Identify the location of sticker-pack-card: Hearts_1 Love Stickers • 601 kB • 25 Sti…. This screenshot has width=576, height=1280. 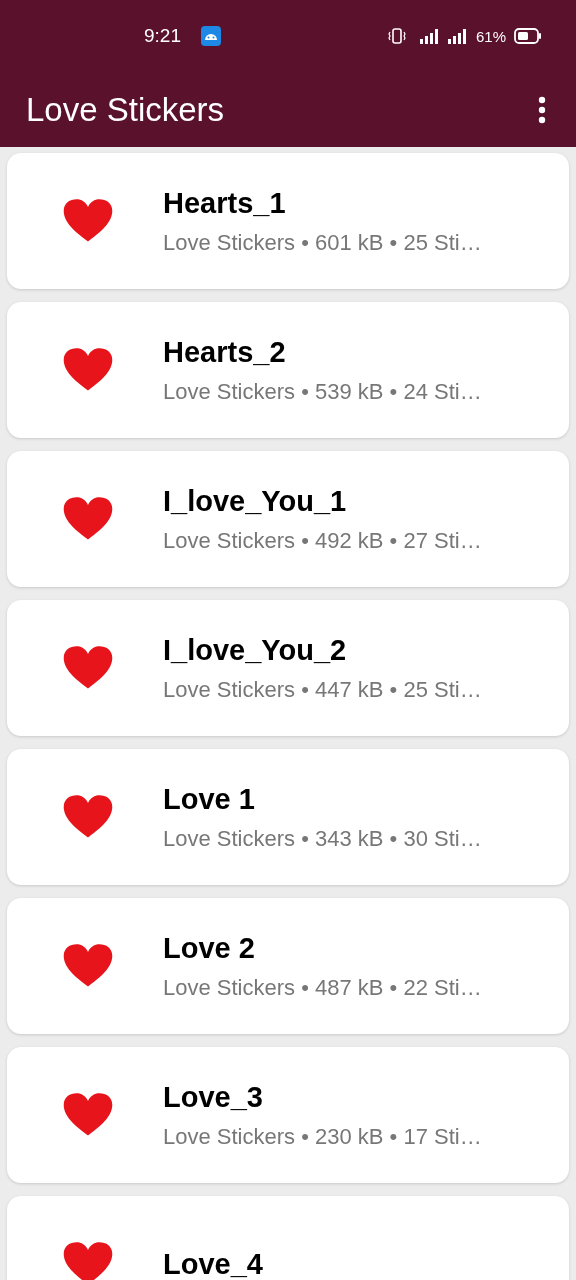
(288, 221).